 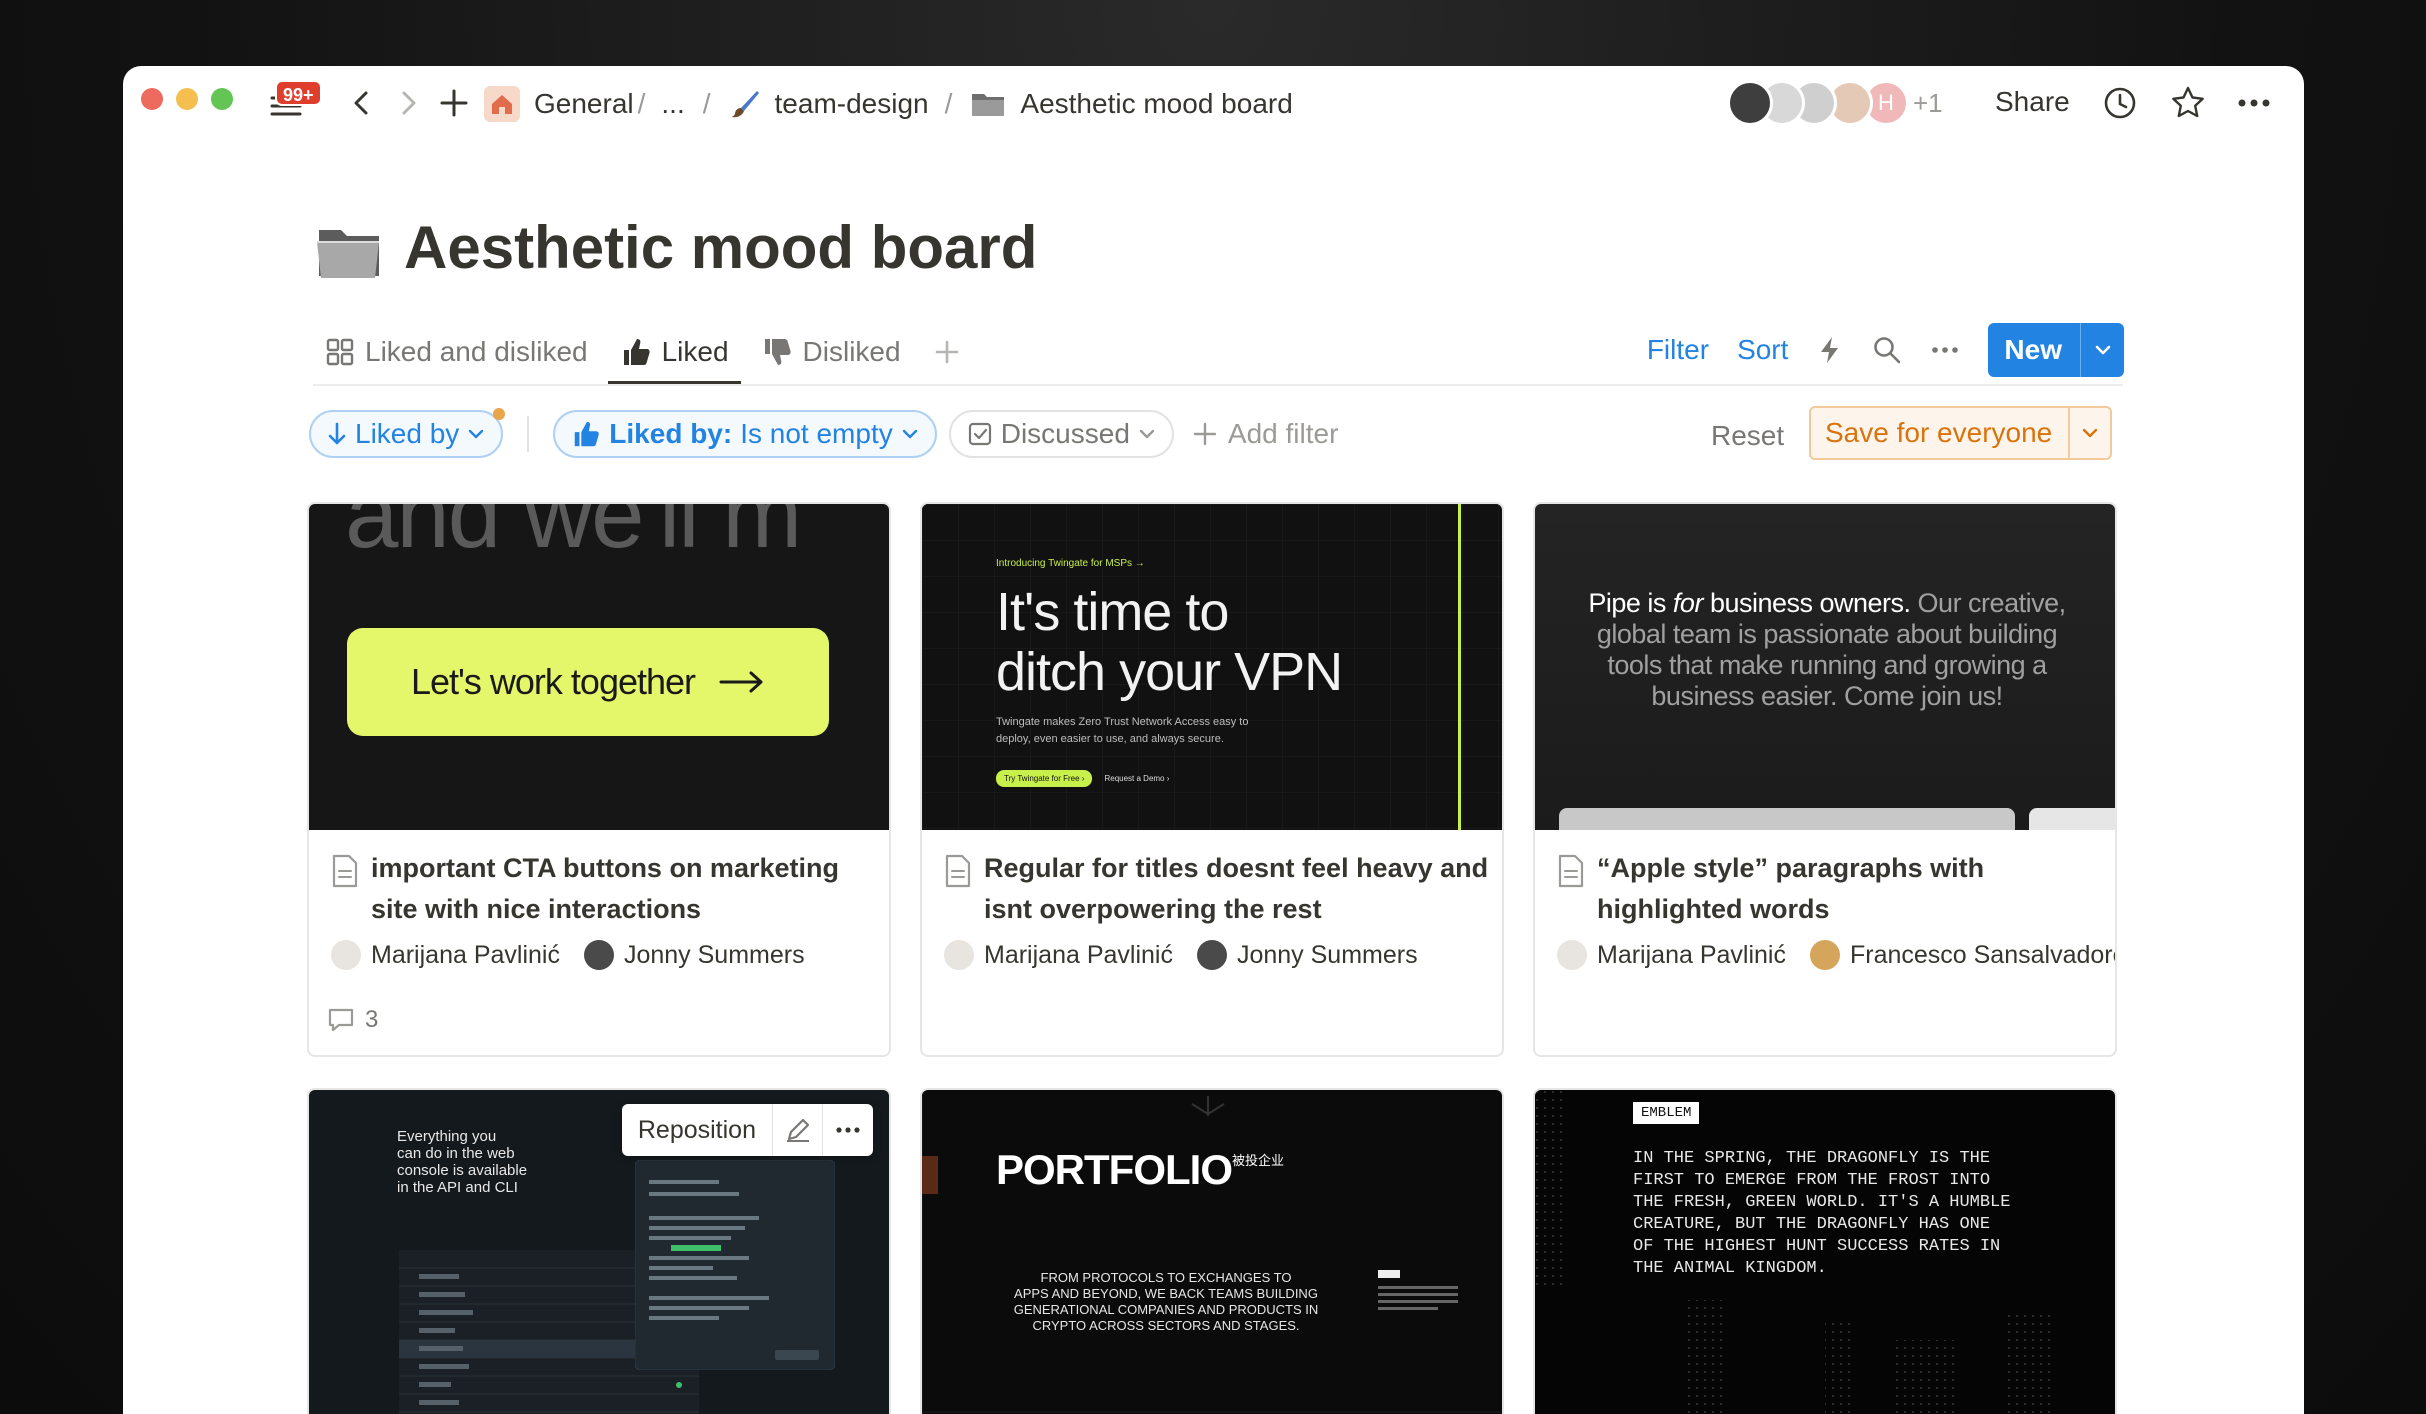 I want to click on minimize-window-button, so click(x=187, y=99).